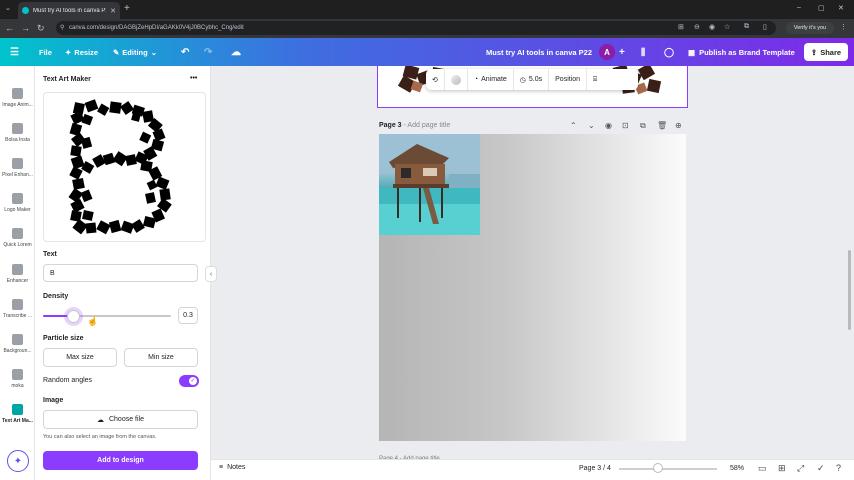 The height and width of the screenshot is (480, 854). What do you see at coordinates (41, 28) in the screenshot?
I see `reload-icon: ↻` at bounding box center [41, 28].